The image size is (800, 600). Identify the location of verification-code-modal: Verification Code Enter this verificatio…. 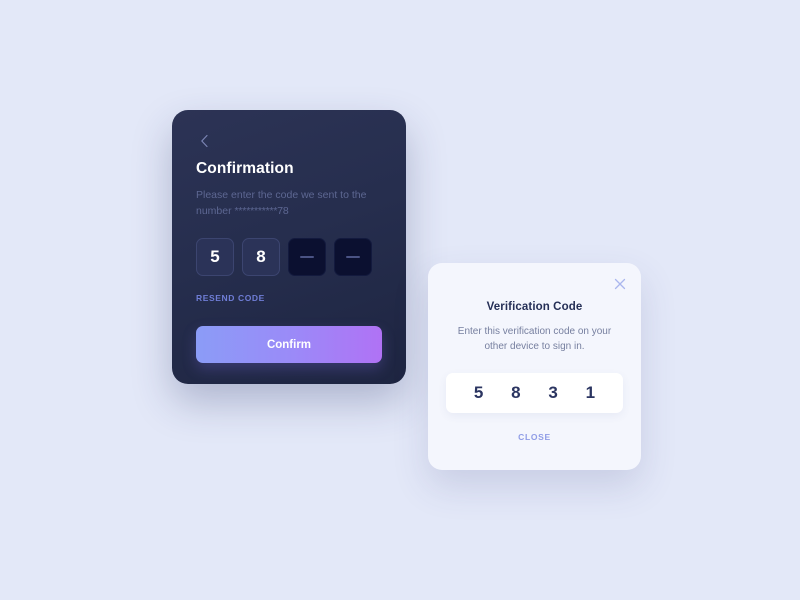
(534, 366).